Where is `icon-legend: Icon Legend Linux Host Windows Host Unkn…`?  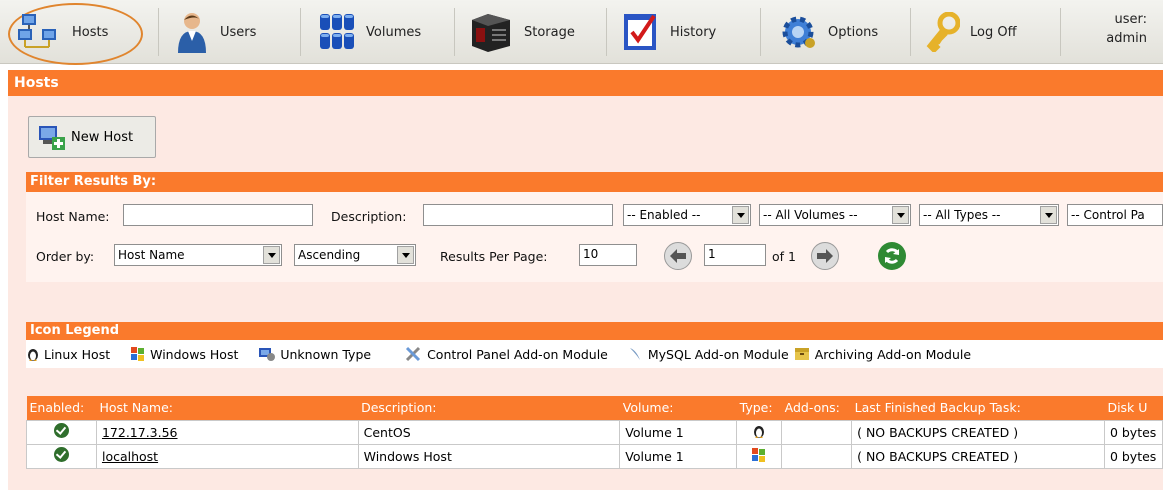 icon-legend: Icon Legend Linux Host Windows Host Unkn… is located at coordinates (594, 345).